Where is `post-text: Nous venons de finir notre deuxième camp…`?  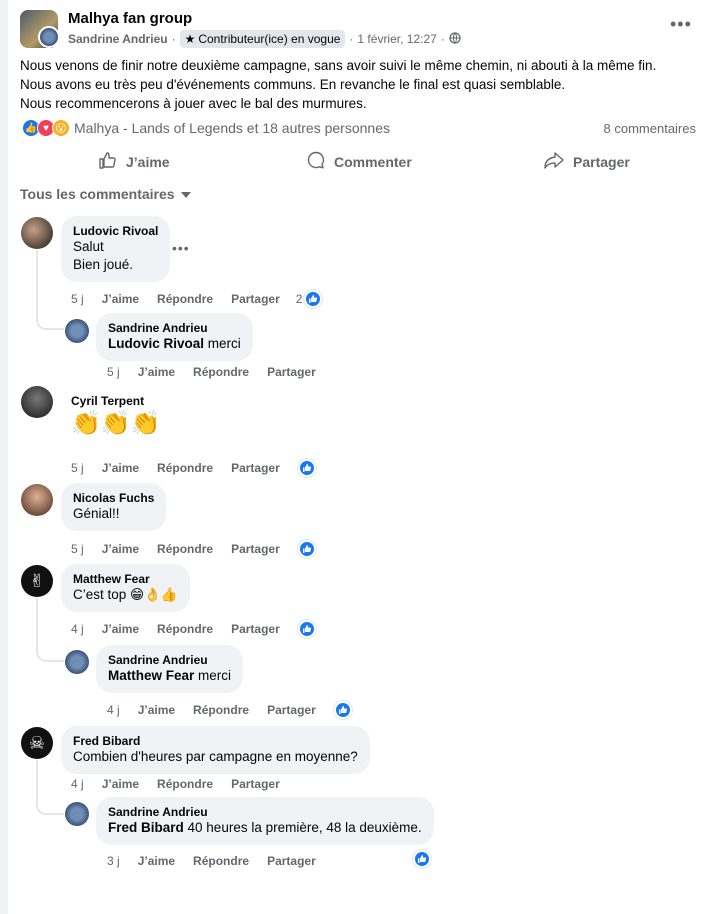
post-text: Nous venons de finir notre deuxième camp… is located at coordinates (360, 84).